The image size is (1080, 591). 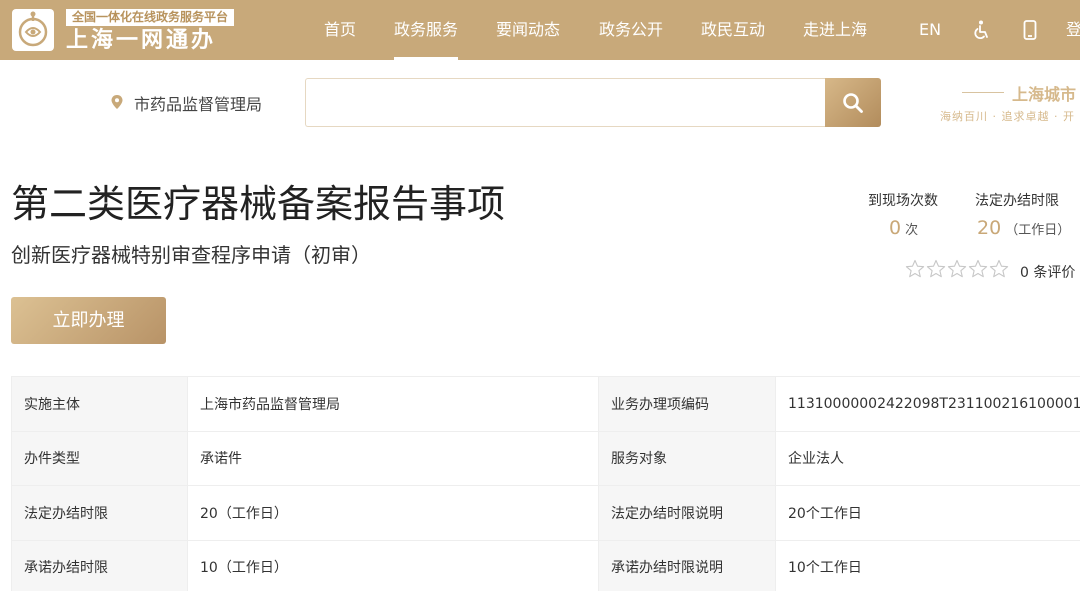 What do you see at coordinates (1047, 272) in the screenshot?
I see `rating-count: 0 条评价` at bounding box center [1047, 272].